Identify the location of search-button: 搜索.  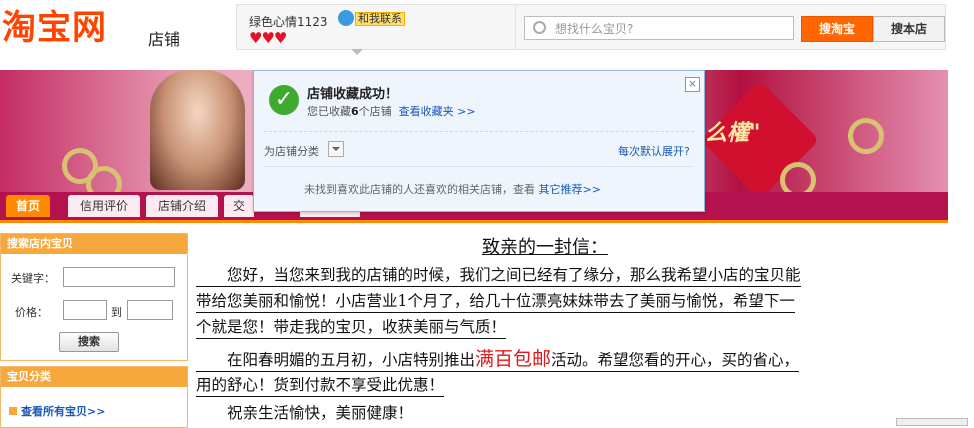
(89, 342).